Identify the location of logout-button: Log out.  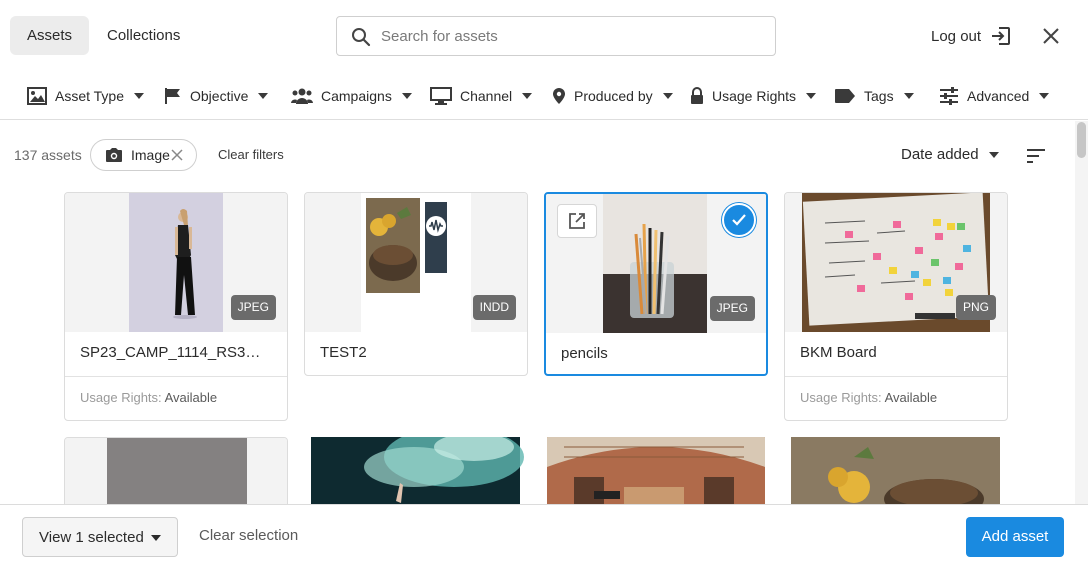
(971, 36).